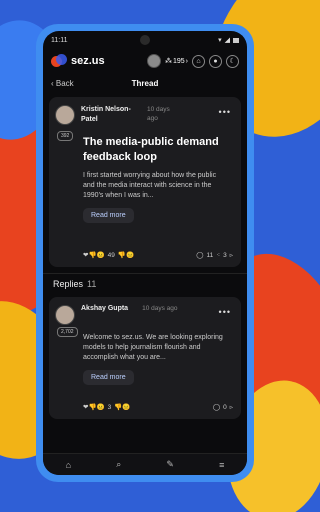  Describe the element at coordinates (67, 332) in the screenshot. I see `reputation-badge: 2,702` at that location.